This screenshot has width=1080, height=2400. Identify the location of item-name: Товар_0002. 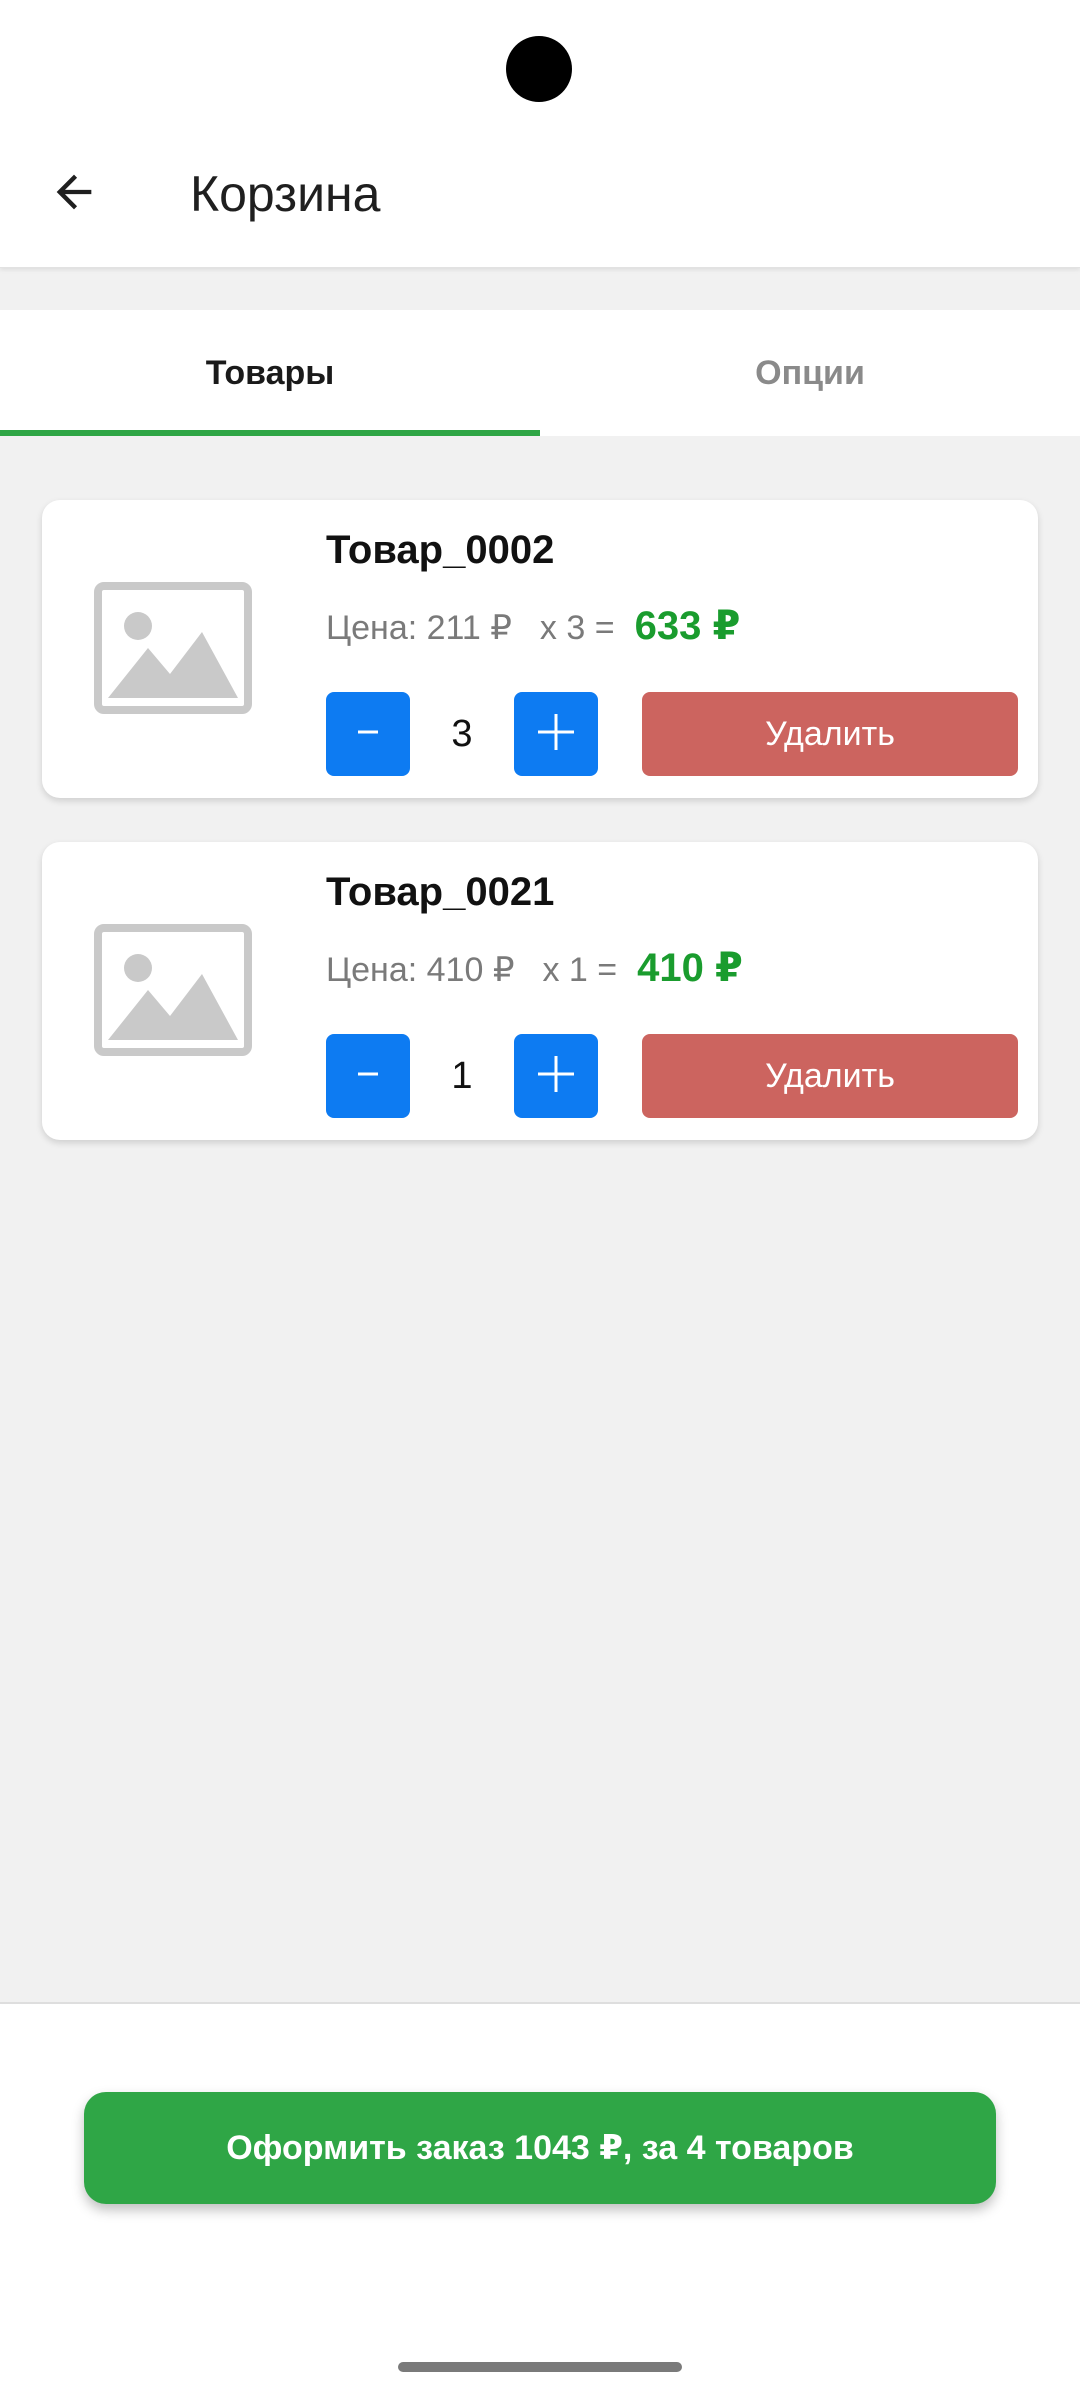
(440, 550).